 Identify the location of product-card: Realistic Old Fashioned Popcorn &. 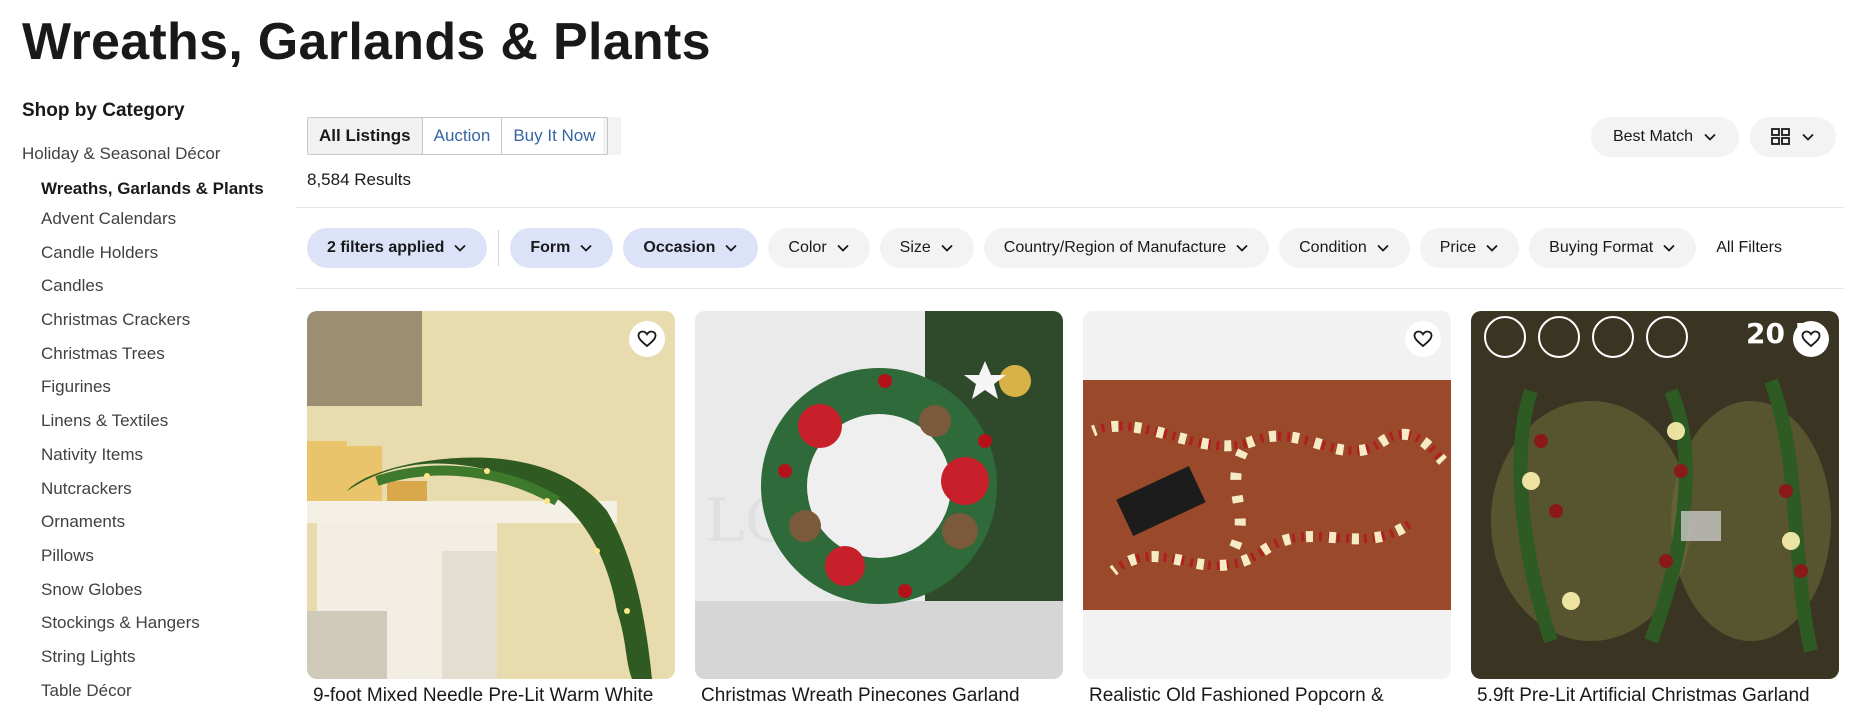
(1267, 508).